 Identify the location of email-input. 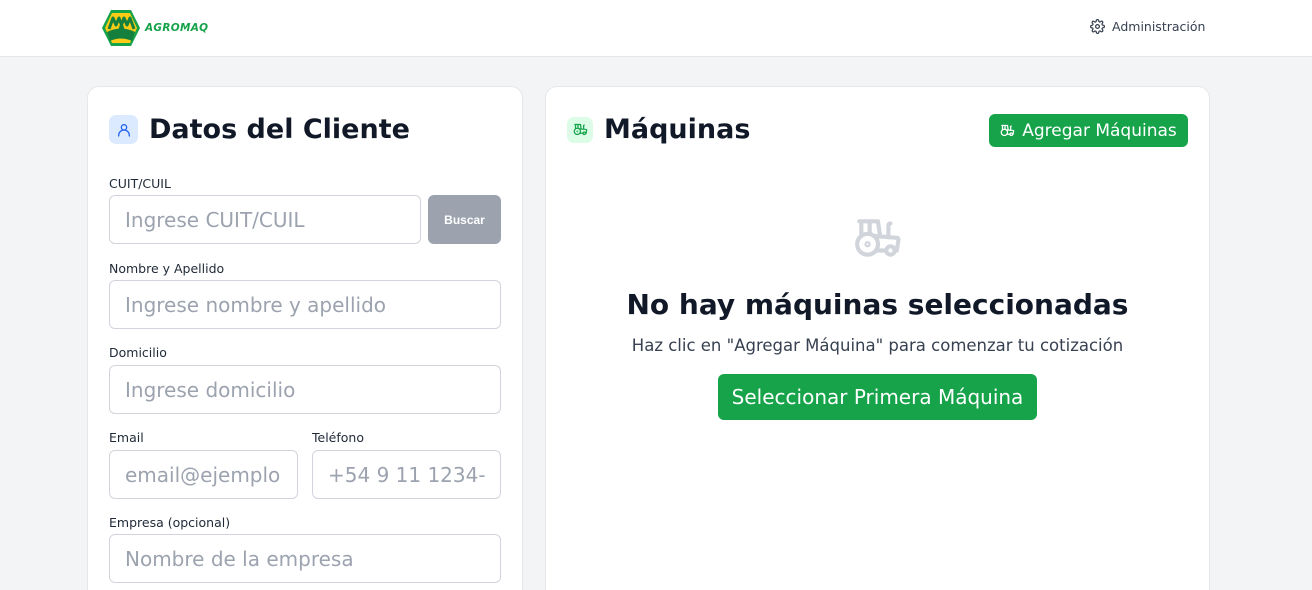
(203, 474).